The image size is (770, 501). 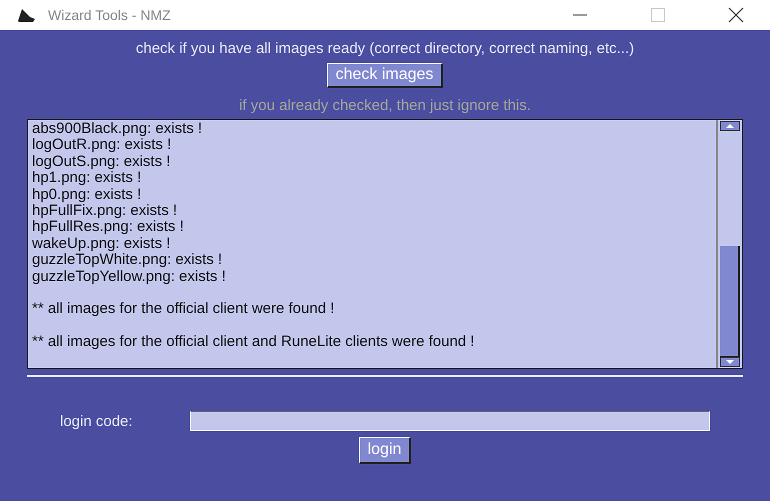 I want to click on log-line: hpFullFix.png: exists !, so click(x=105, y=211).